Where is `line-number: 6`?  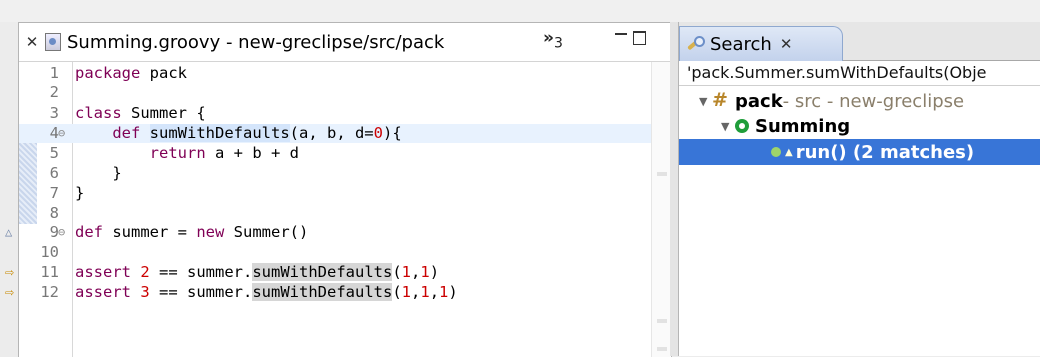 line-number: 6 is located at coordinates (54, 173).